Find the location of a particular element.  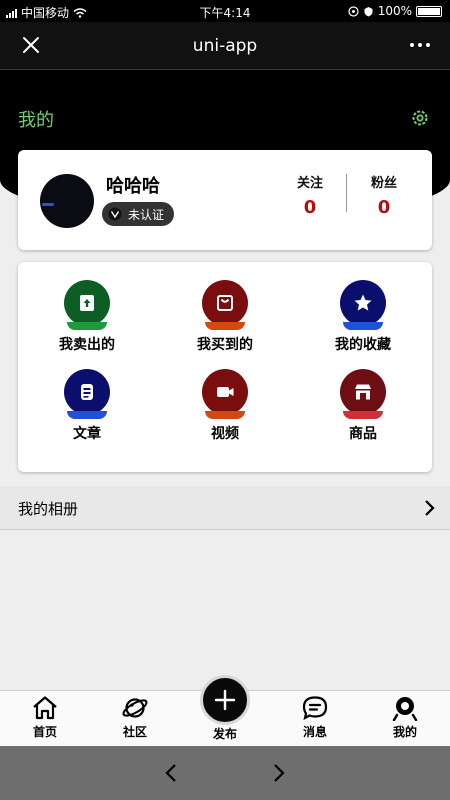

message-icon is located at coordinates (315, 708).